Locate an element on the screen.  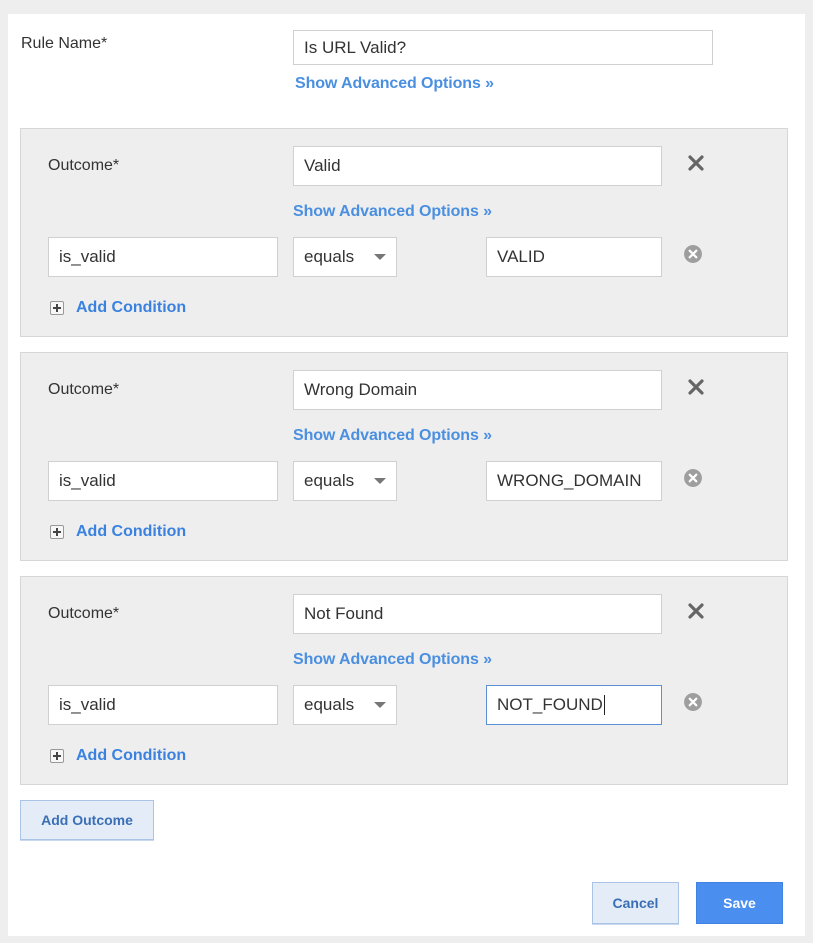
cancel-button: Cancel is located at coordinates (635, 903).